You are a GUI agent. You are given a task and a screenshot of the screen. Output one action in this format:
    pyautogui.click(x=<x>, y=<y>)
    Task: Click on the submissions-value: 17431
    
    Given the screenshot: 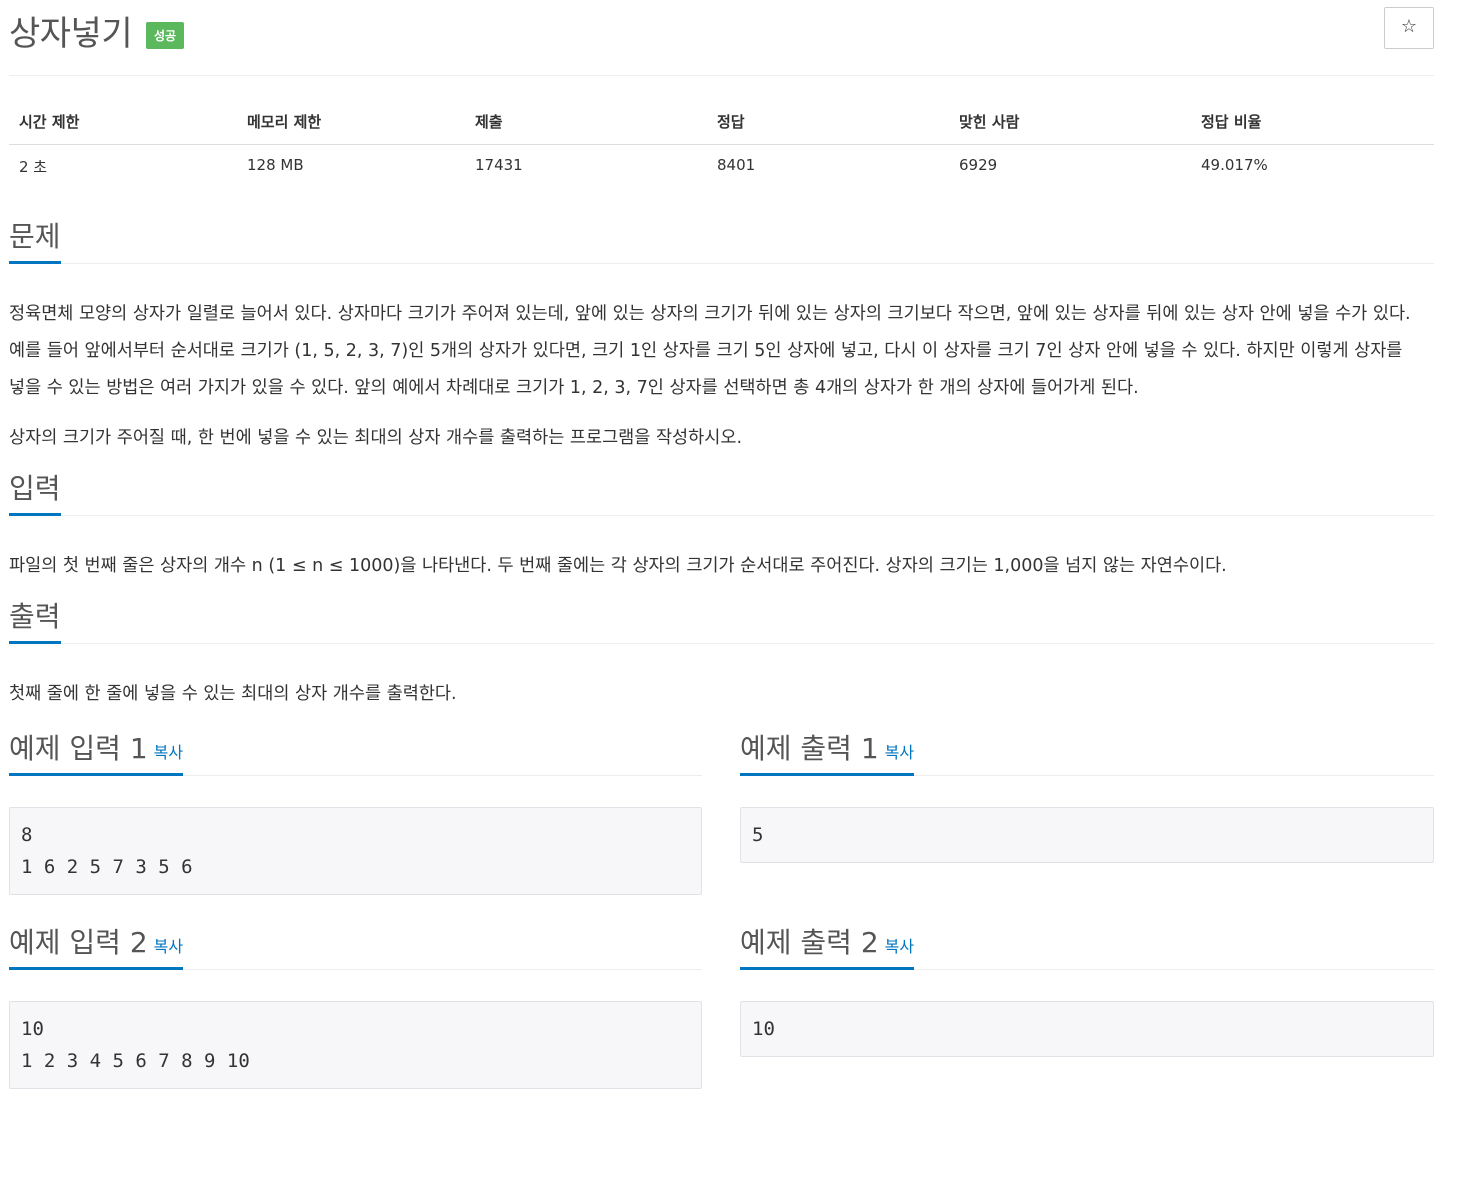 What is the action you would take?
    pyautogui.click(x=499, y=165)
    